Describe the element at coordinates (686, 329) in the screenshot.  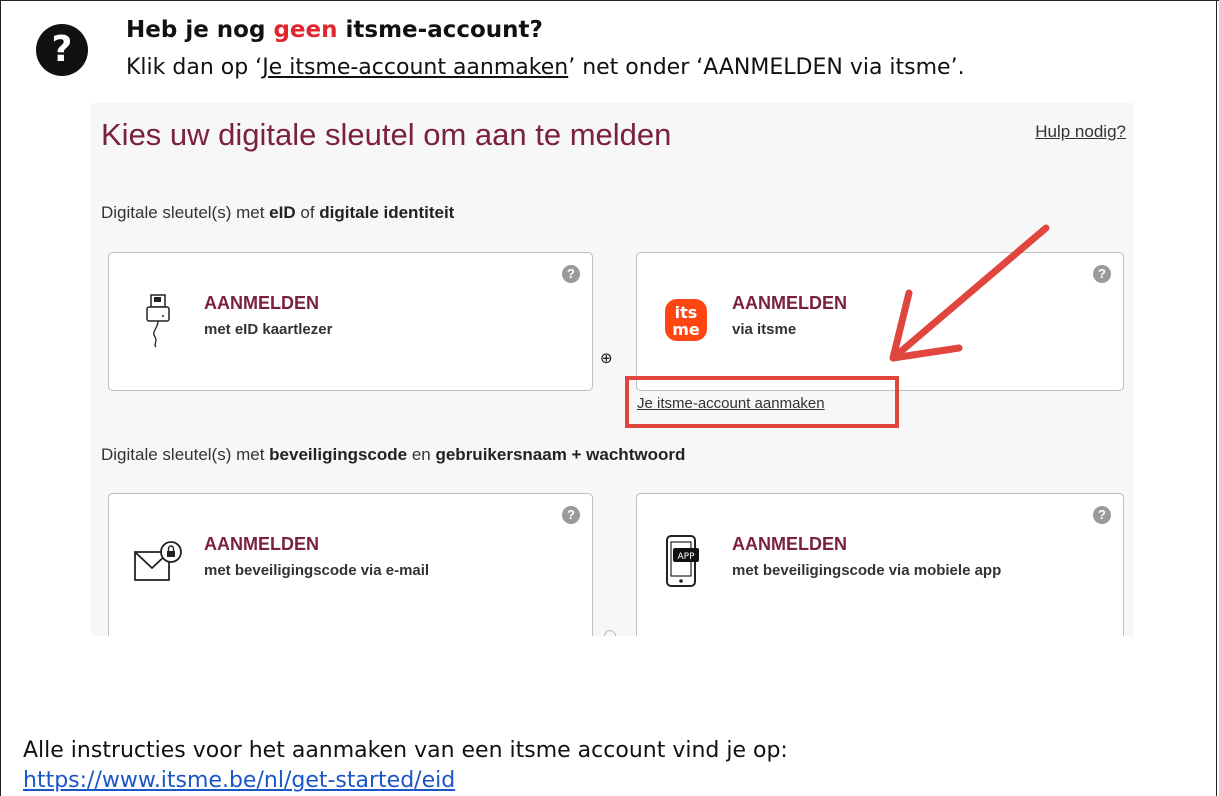
I see `svg-text: me` at that location.